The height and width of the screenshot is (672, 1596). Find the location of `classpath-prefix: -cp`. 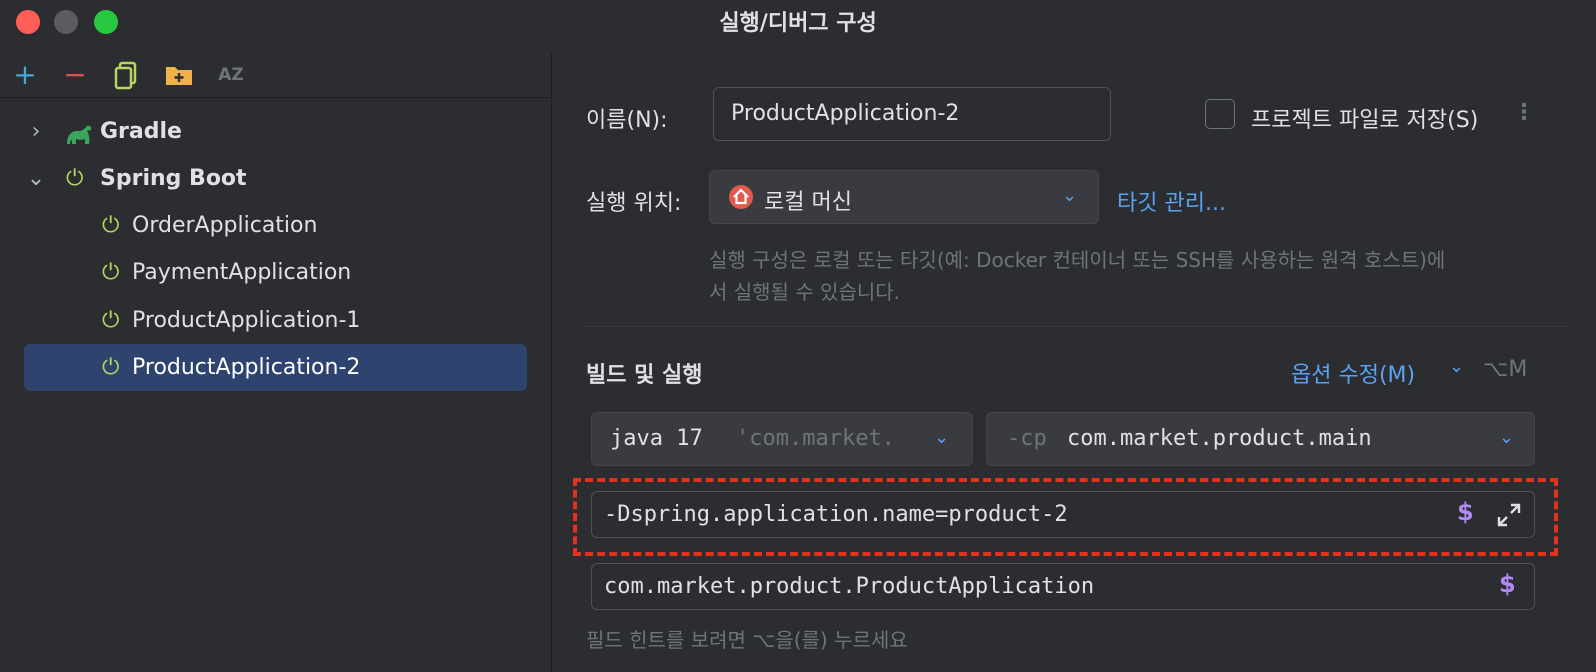

classpath-prefix: -cp is located at coordinates (1027, 438).